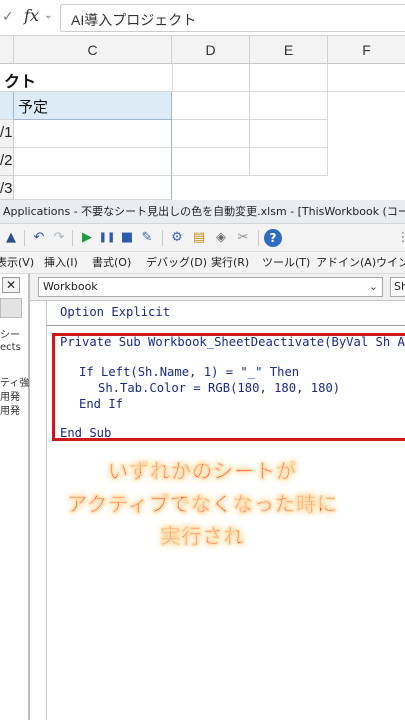 The width and height of the screenshot is (405, 720). Describe the element at coordinates (11, 308) in the screenshot. I see `properties-dropdown` at that location.